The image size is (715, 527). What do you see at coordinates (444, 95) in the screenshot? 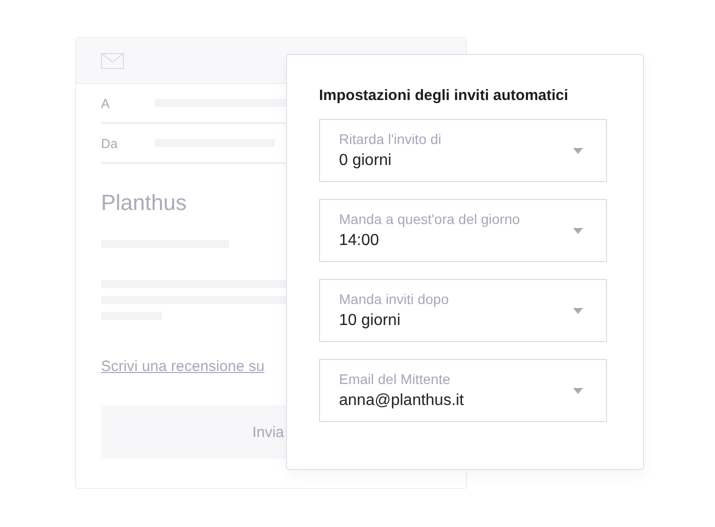
I see `panel-title: Impostazioni degli inviti automatici` at bounding box center [444, 95].